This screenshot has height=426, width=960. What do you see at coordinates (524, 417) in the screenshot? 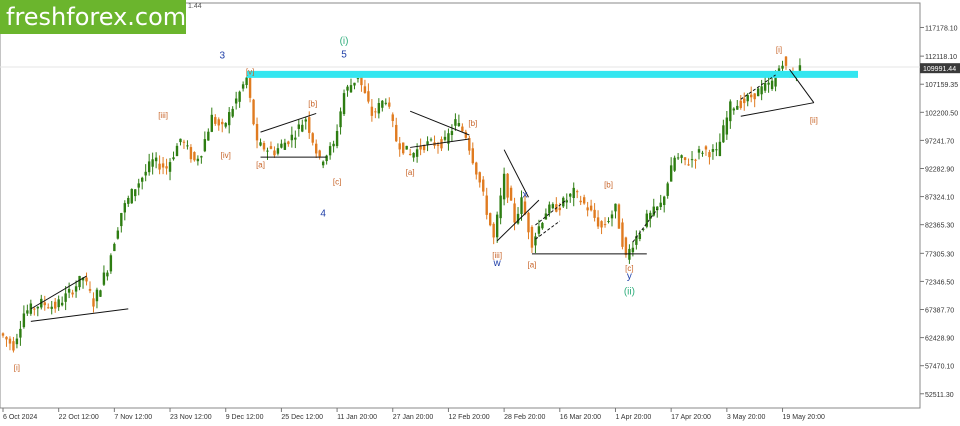
I see `x-tick-label: 28 Feb 20:00` at bounding box center [524, 417].